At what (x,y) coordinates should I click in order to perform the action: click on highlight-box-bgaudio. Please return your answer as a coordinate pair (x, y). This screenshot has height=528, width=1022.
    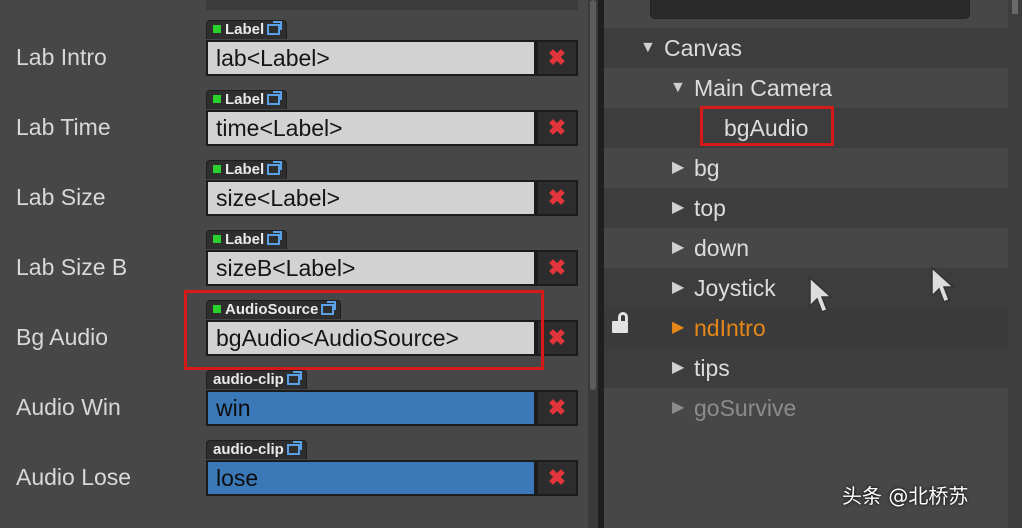
    Looking at the image, I should click on (767, 126).